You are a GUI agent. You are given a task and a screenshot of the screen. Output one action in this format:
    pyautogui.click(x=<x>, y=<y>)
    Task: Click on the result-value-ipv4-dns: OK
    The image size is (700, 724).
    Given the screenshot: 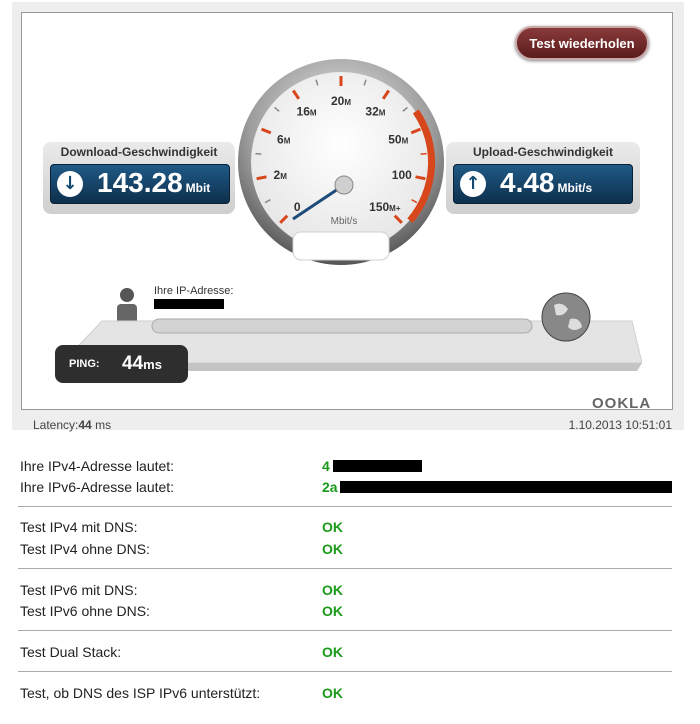 What is the action you would take?
    pyautogui.click(x=332, y=527)
    